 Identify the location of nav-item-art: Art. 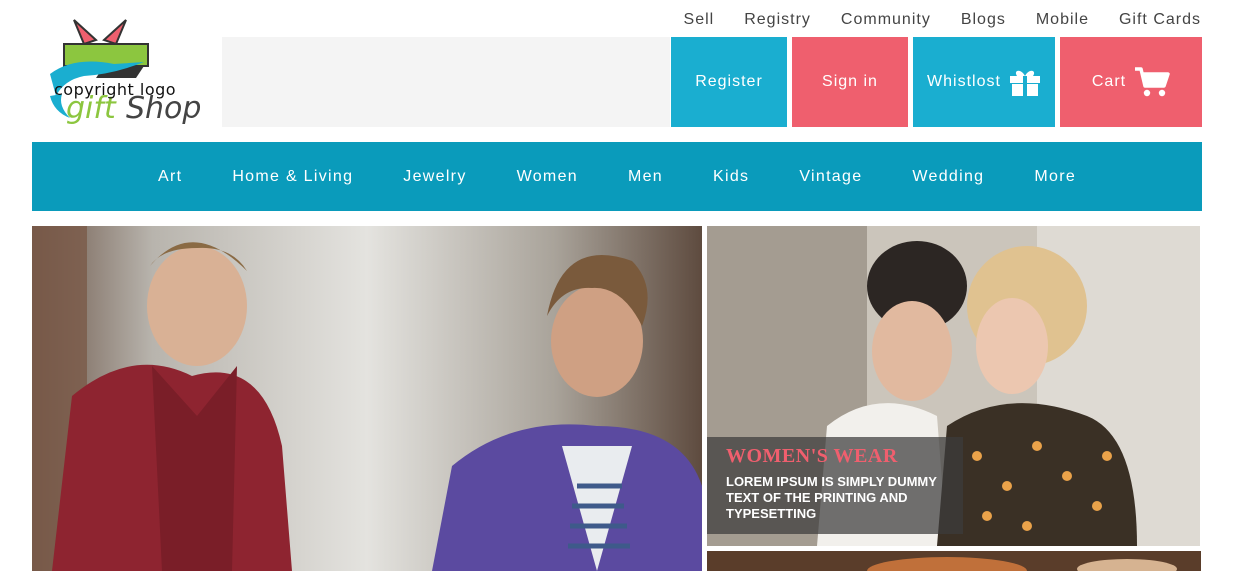
(170, 177).